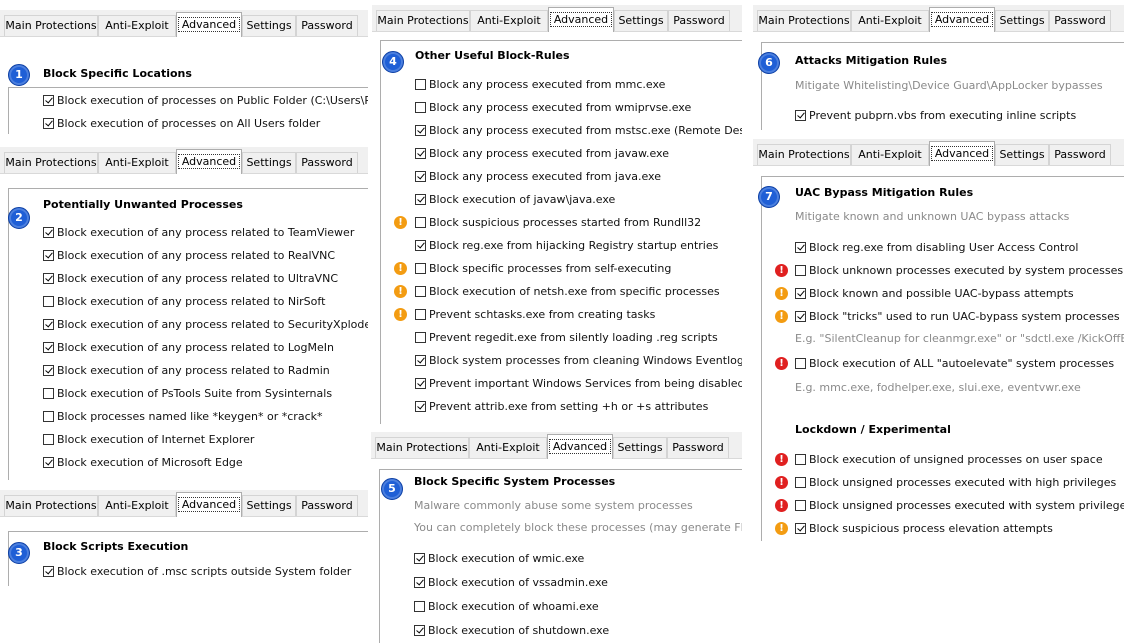 The width and height of the screenshot is (1124, 643). What do you see at coordinates (506, 607) in the screenshot?
I see `checkbox-option: Block execution of whoami.exe` at bounding box center [506, 607].